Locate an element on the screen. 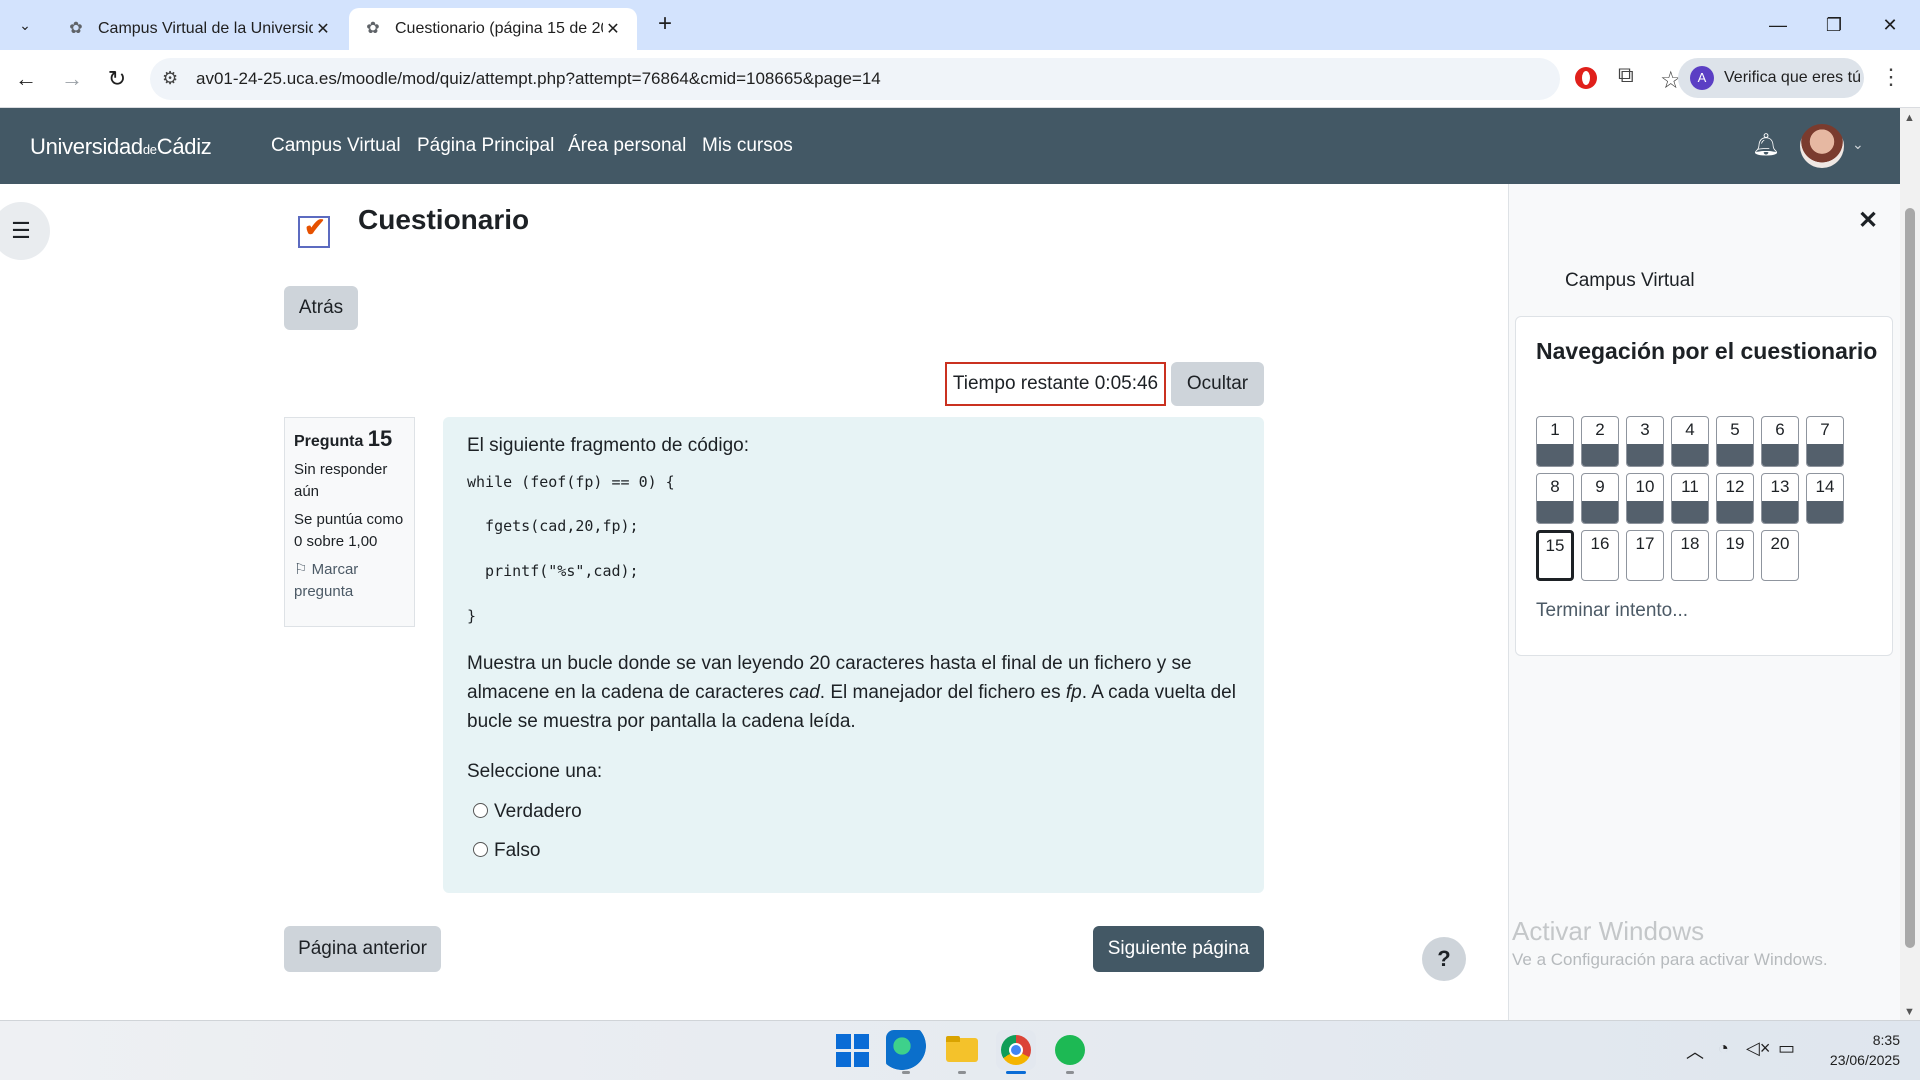 Image resolution: width=1920 pixels, height=1080 pixels. question-nav-number: 1 is located at coordinates (1555, 429).